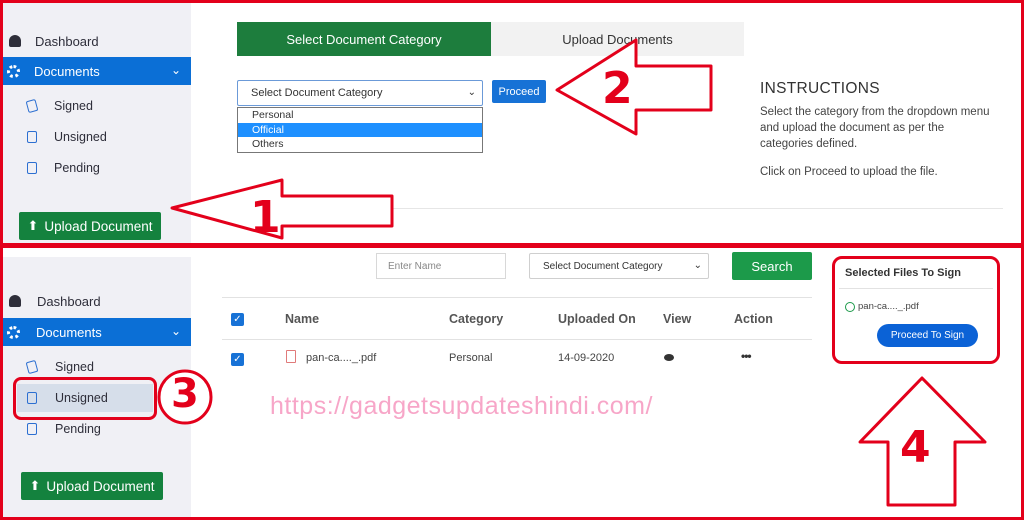  I want to click on sidebar-item-signed: Signed, so click(83, 106).